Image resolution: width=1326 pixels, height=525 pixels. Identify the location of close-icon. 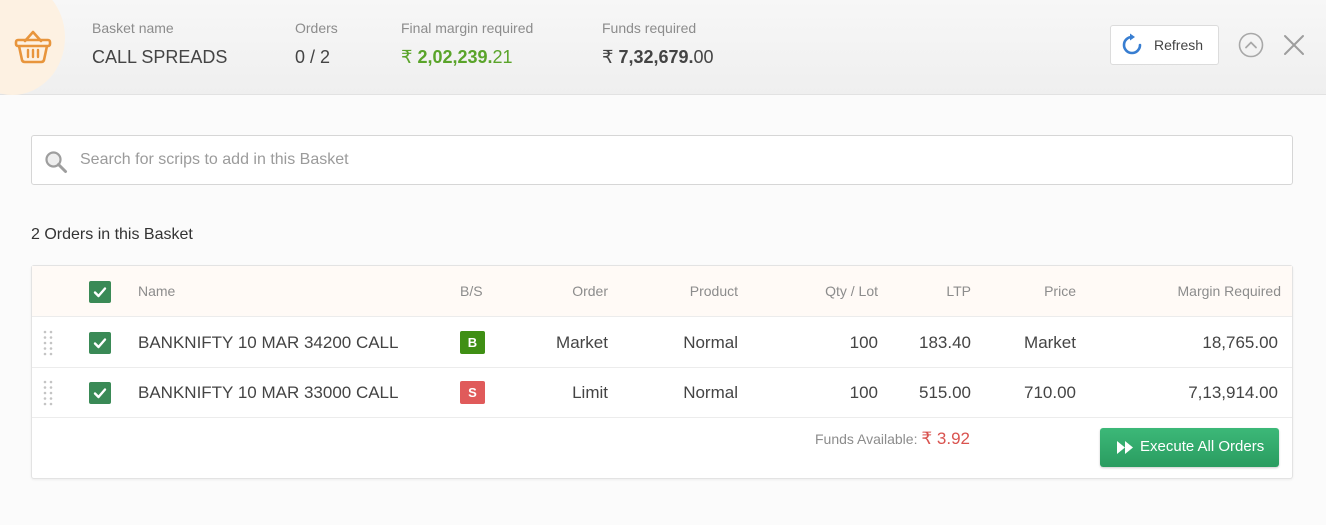
(1294, 45).